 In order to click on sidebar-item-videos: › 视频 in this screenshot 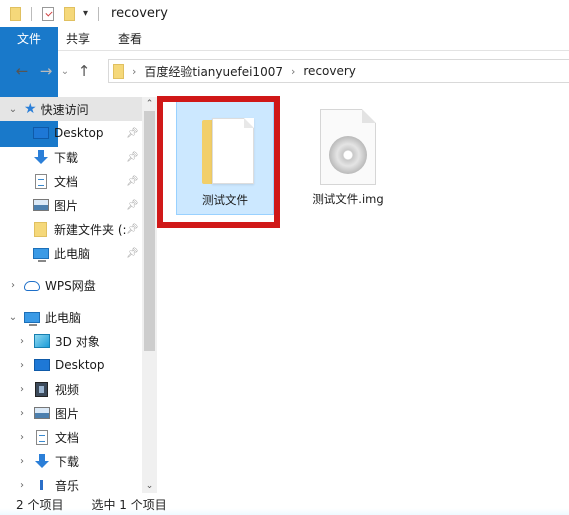, I will do `click(78, 389)`.